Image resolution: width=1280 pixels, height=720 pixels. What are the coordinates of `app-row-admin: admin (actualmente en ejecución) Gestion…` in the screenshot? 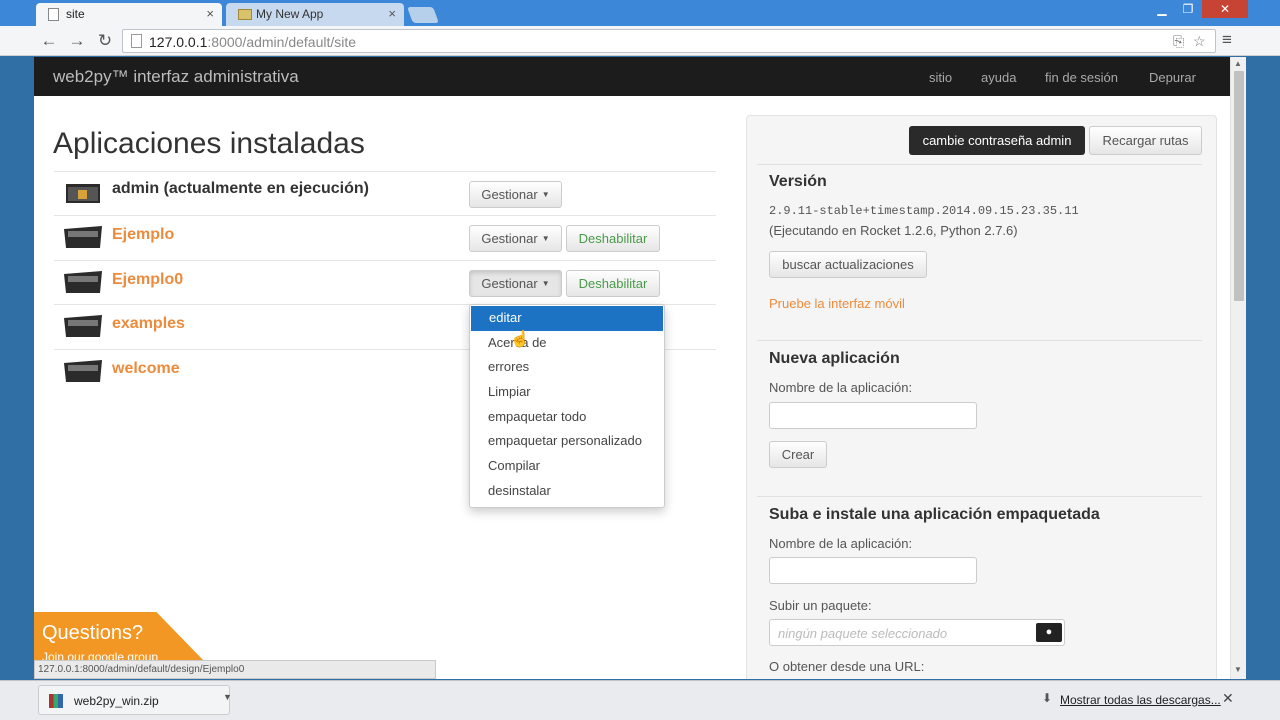 It's located at (385, 193).